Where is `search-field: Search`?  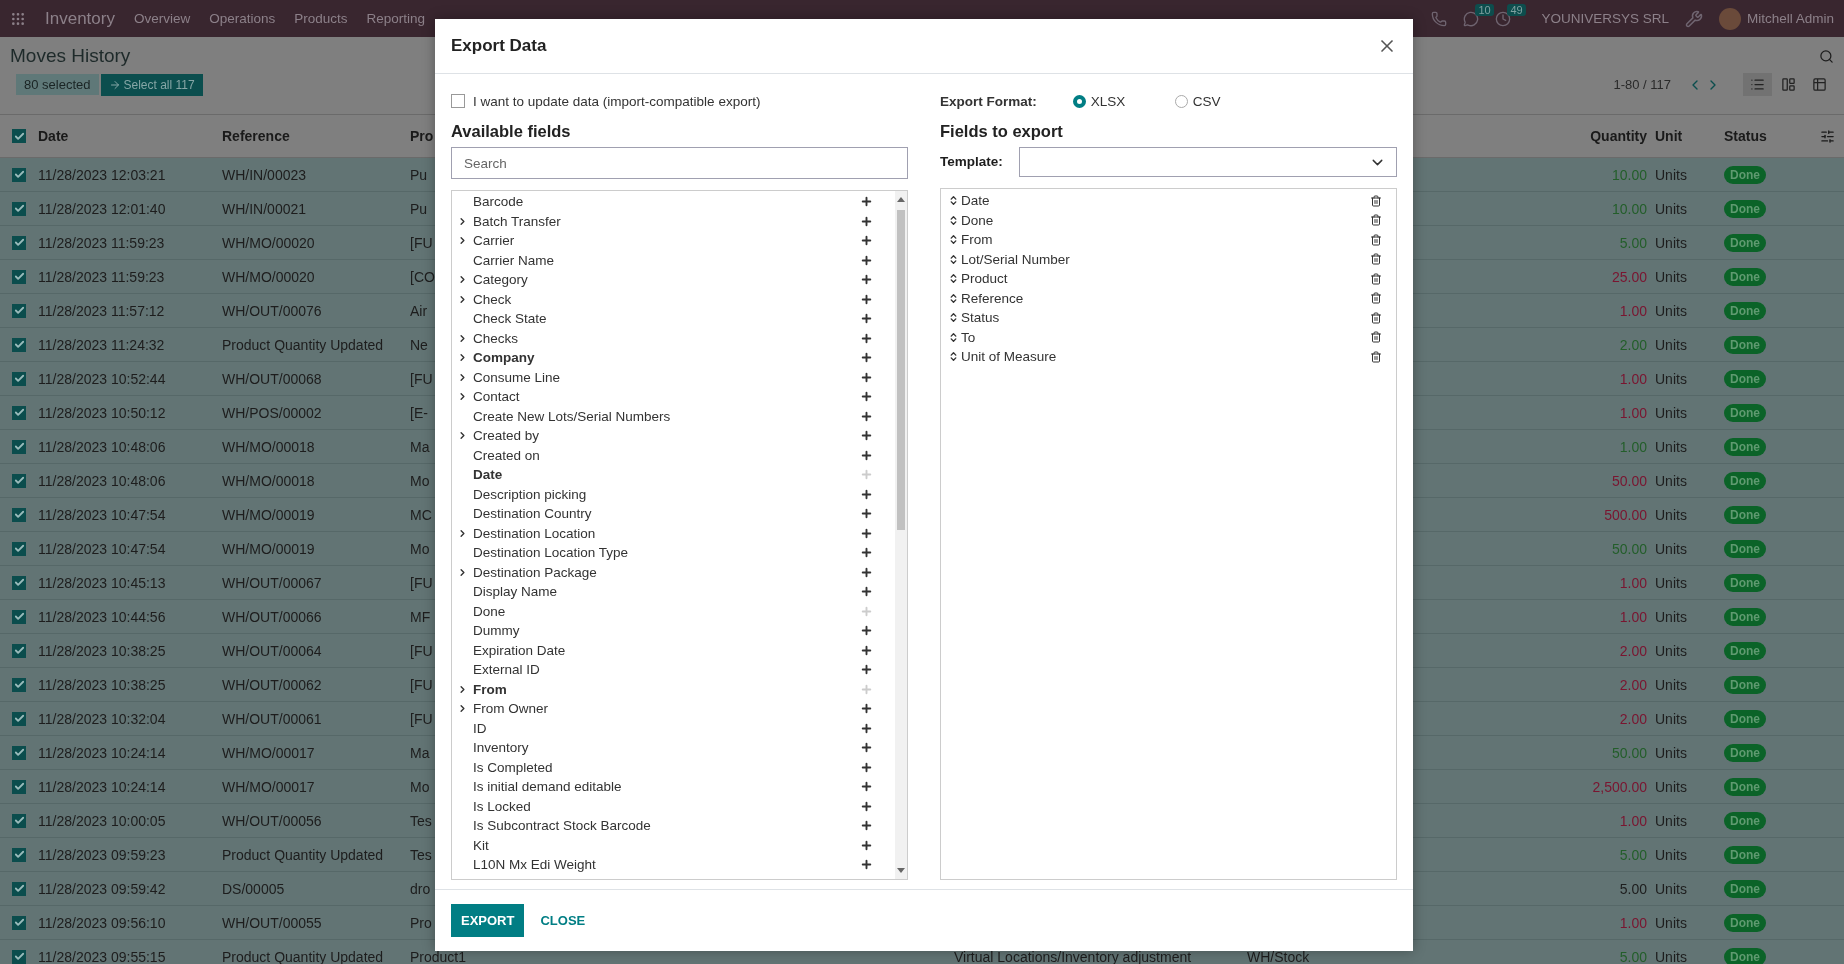 search-field: Search is located at coordinates (679, 163).